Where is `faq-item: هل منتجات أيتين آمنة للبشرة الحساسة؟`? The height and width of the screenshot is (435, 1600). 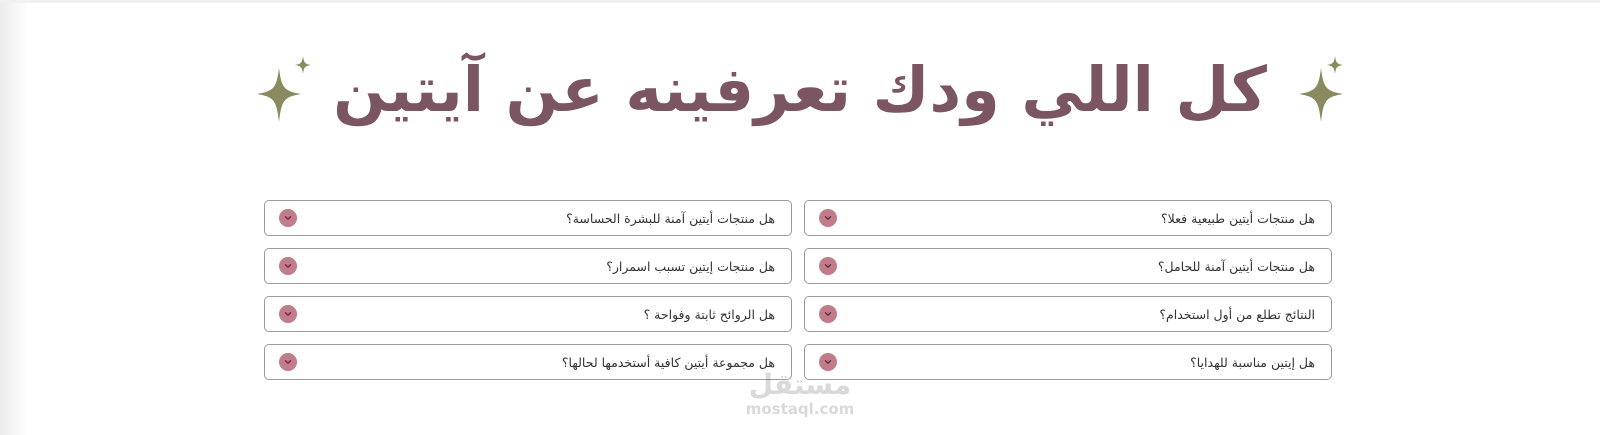 faq-item: هل منتجات أيتين آمنة للبشرة الحساسة؟ is located at coordinates (528, 218).